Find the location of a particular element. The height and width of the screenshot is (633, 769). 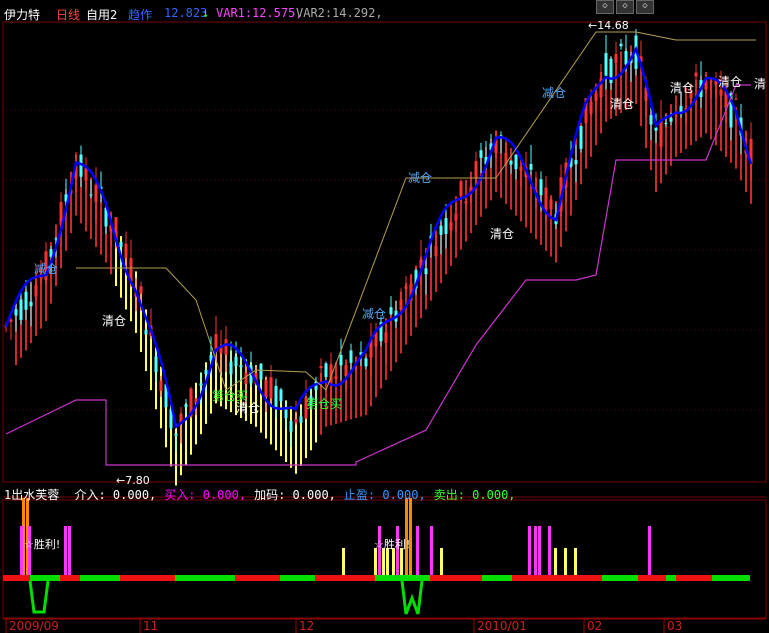

victory-label: ☆胜利! is located at coordinates (42, 544).